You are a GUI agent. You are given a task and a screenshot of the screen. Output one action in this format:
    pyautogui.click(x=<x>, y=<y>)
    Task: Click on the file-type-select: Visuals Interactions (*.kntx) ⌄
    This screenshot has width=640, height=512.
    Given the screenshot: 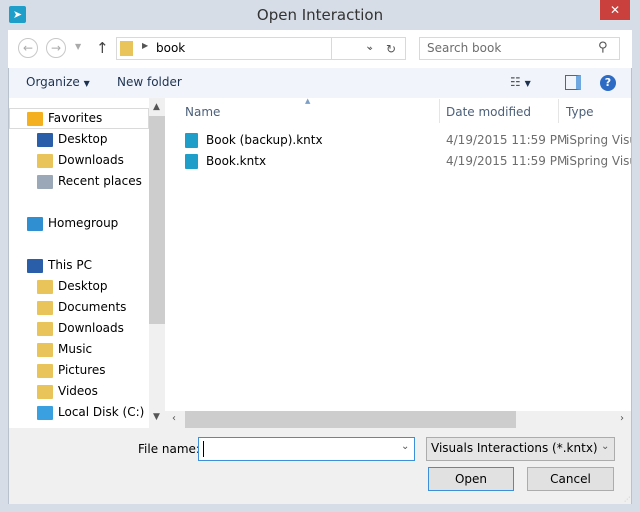 What is the action you would take?
    pyautogui.click(x=520, y=449)
    